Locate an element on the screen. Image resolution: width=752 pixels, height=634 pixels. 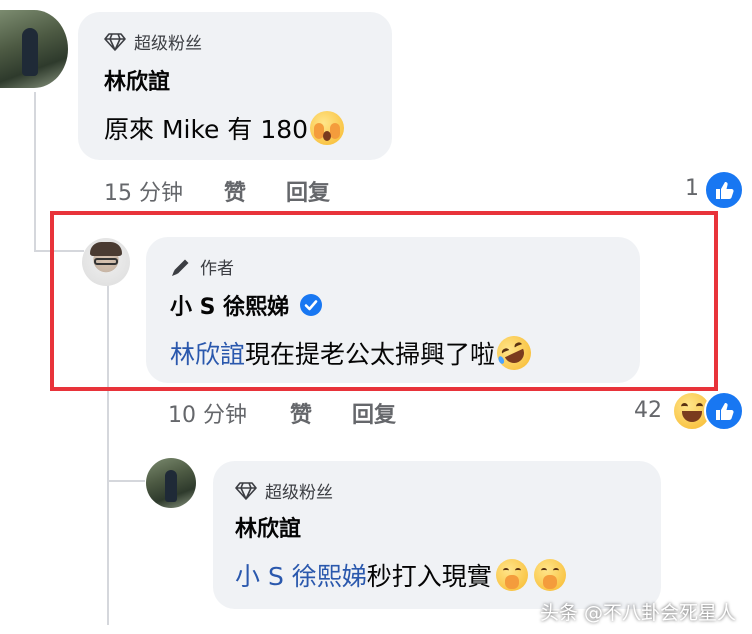
comment-text: 小 S 徐熙娣 秒打入現實 is located at coordinates (400, 575).